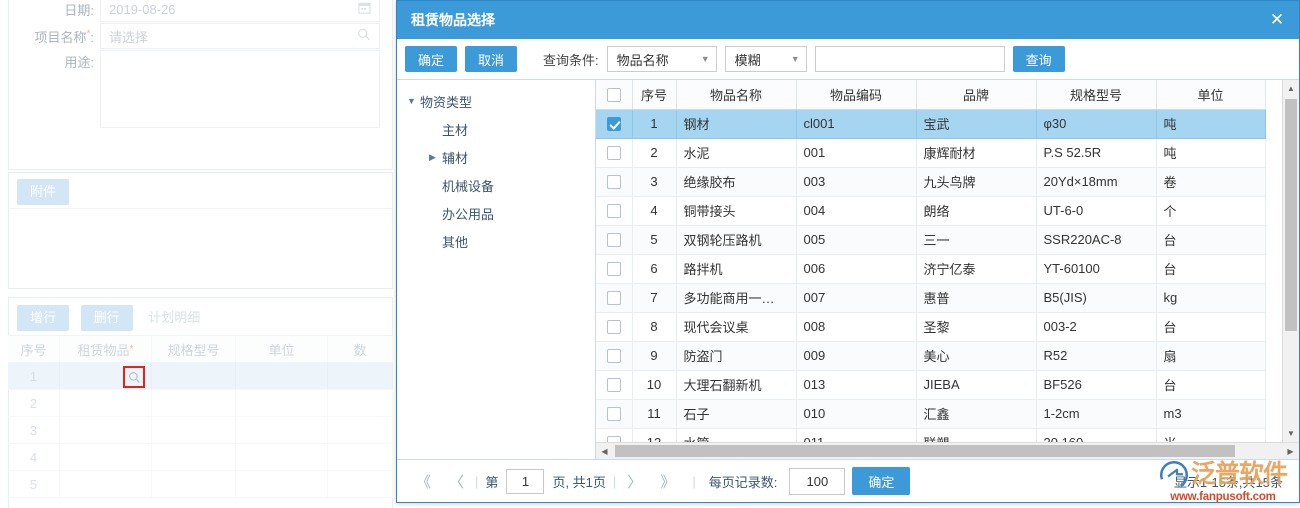  What do you see at coordinates (43, 192) in the screenshot?
I see `attachment-button: 附件` at bounding box center [43, 192].